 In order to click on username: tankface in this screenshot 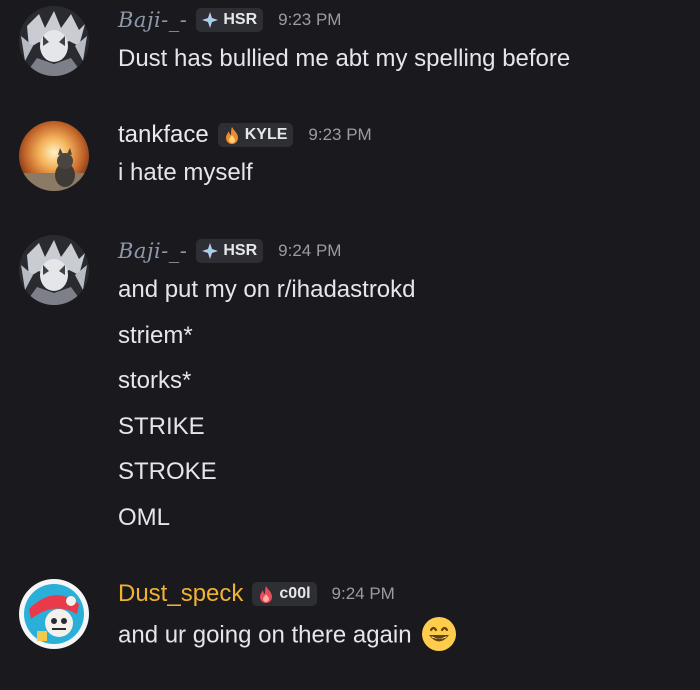, I will do `click(163, 135)`.